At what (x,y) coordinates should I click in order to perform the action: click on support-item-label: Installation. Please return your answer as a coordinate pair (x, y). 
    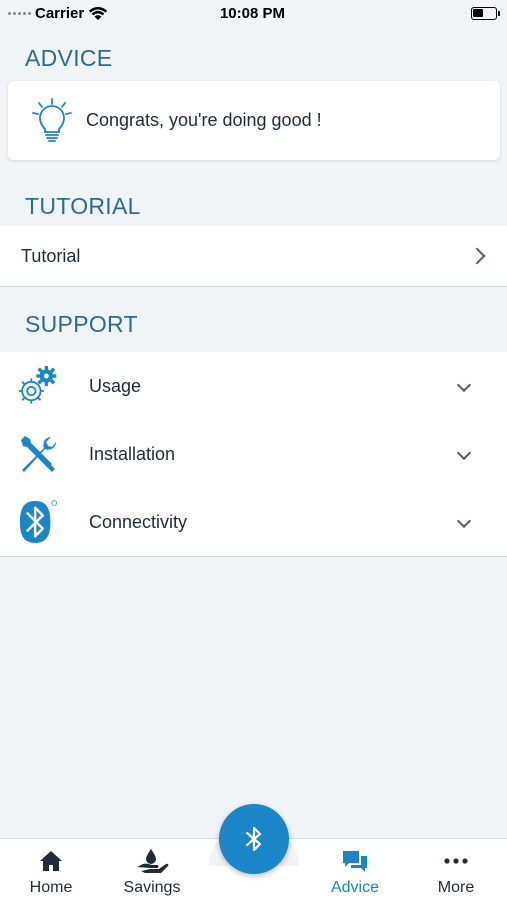
    Looking at the image, I should click on (132, 453).